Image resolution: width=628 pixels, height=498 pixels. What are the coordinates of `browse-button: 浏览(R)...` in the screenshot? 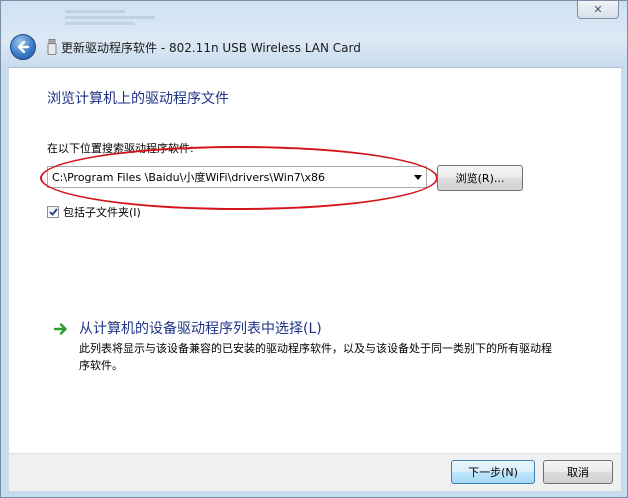 It's located at (480, 178).